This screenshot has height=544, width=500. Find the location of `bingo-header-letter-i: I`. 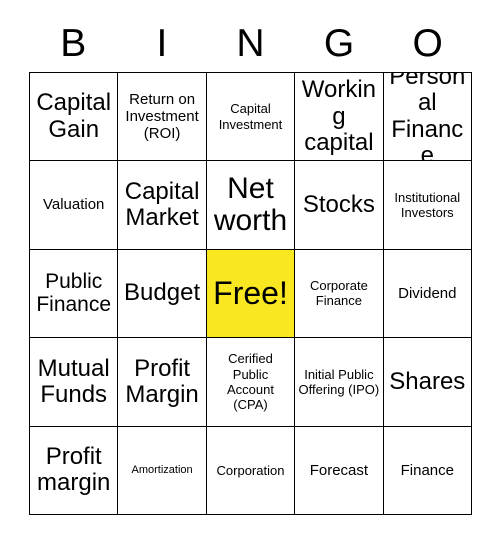

bingo-header-letter-i: I is located at coordinates (162, 43).